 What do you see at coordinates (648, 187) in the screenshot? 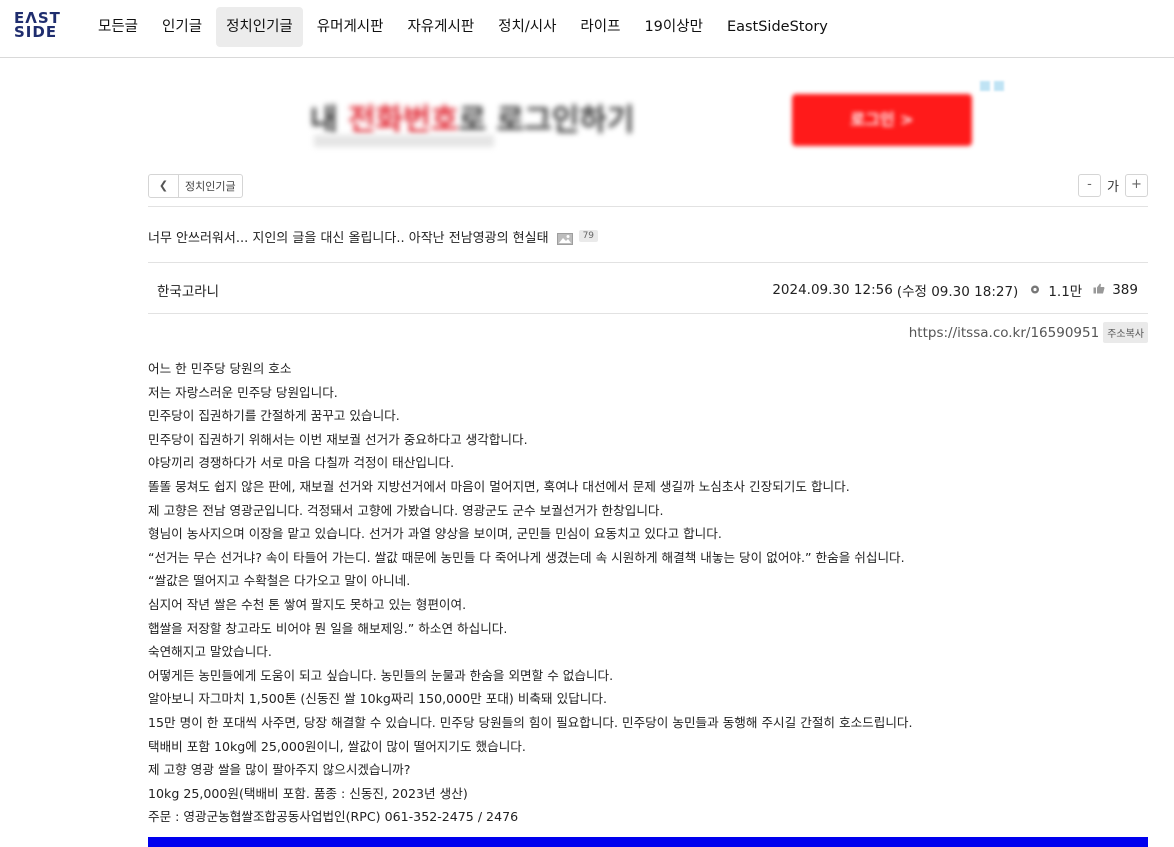
I see `post-toolbar: ❮ 정치인기글 - 가 +` at bounding box center [648, 187].